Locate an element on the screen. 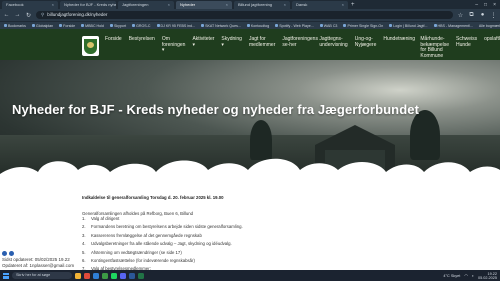 This screenshot has width=500, height=281. bookmark-label: WAB C3 is located at coordinates (330, 25).